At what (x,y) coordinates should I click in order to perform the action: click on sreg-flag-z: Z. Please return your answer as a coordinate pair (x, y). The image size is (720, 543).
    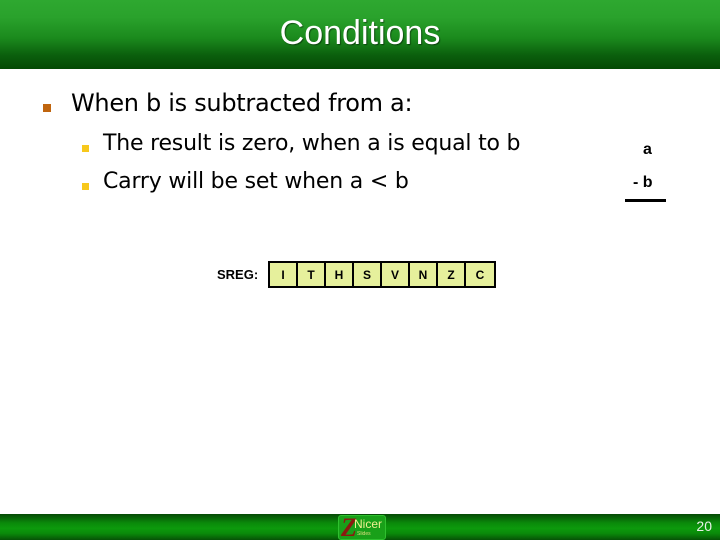
    Looking at the image, I should click on (452, 274).